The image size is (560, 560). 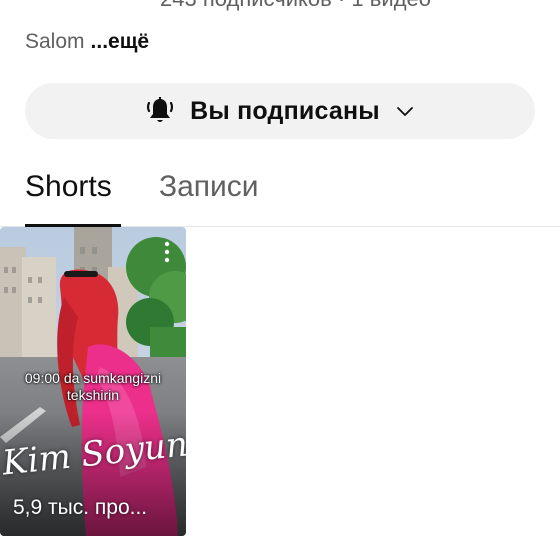 What do you see at coordinates (167, 252) in the screenshot?
I see `more-vert-icon` at bounding box center [167, 252].